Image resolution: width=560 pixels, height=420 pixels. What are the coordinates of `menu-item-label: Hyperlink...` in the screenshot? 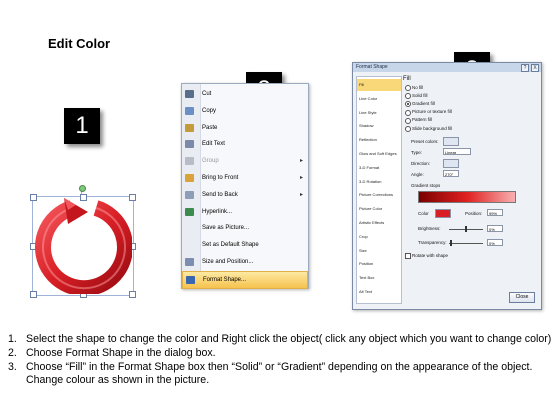 It's located at (217, 211).